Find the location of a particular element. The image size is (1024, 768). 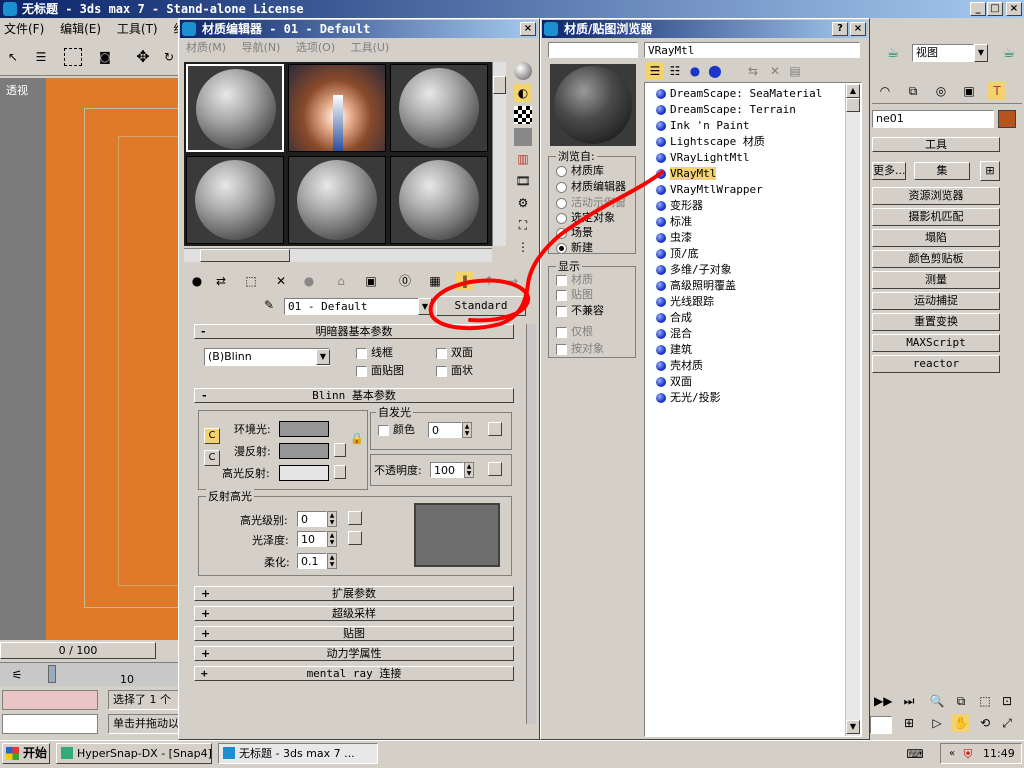

max-icon is located at coordinates (229, 753).